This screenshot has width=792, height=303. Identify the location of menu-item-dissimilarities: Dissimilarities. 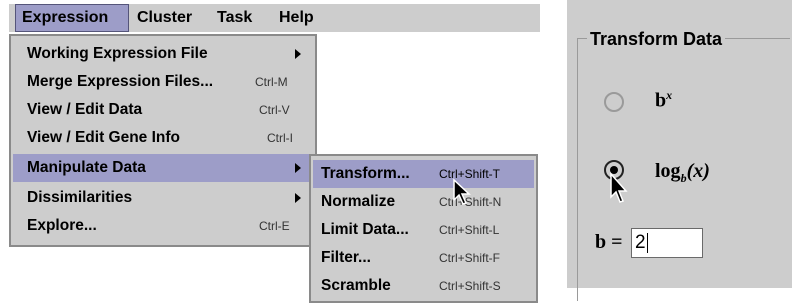
(163, 198).